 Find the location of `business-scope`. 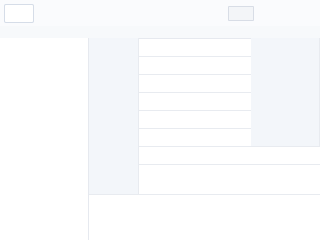

business-scope is located at coordinates (160, 226).